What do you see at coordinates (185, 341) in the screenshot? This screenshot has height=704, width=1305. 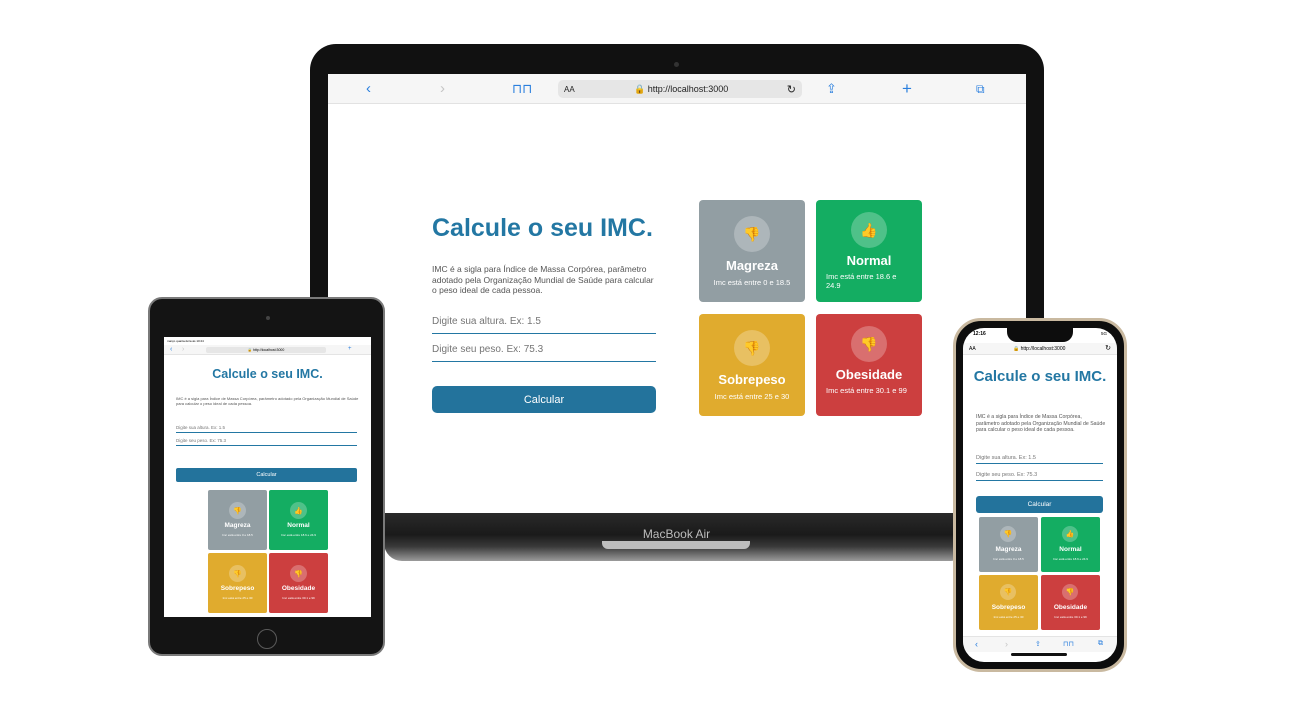 I see `tablet-status-text: março quarta-feira às 10:24` at bounding box center [185, 341].